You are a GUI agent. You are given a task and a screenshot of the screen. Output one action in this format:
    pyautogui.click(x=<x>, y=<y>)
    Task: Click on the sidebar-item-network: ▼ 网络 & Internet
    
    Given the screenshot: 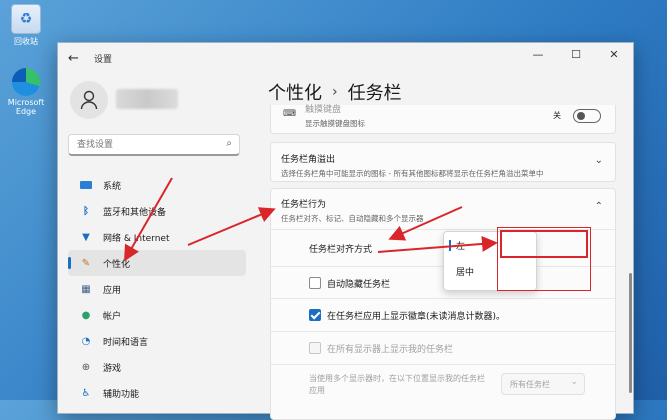 What is the action you would take?
    pyautogui.click(x=157, y=237)
    